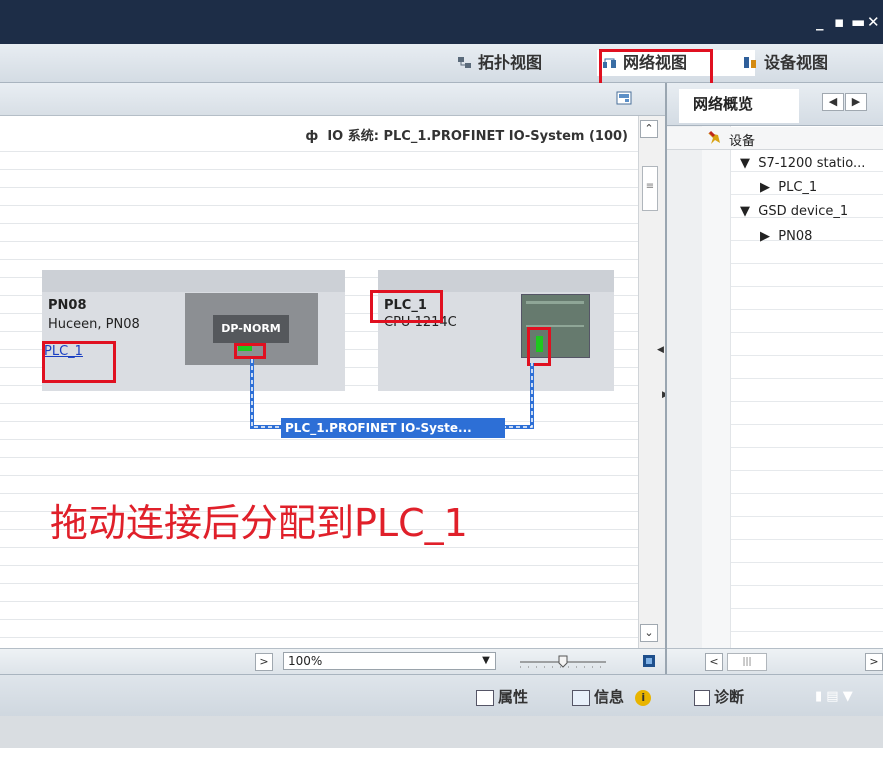 This screenshot has width=883, height=765. What do you see at coordinates (796, 62) in the screenshot?
I see `tab-device-label: 设备视图` at bounding box center [796, 62].